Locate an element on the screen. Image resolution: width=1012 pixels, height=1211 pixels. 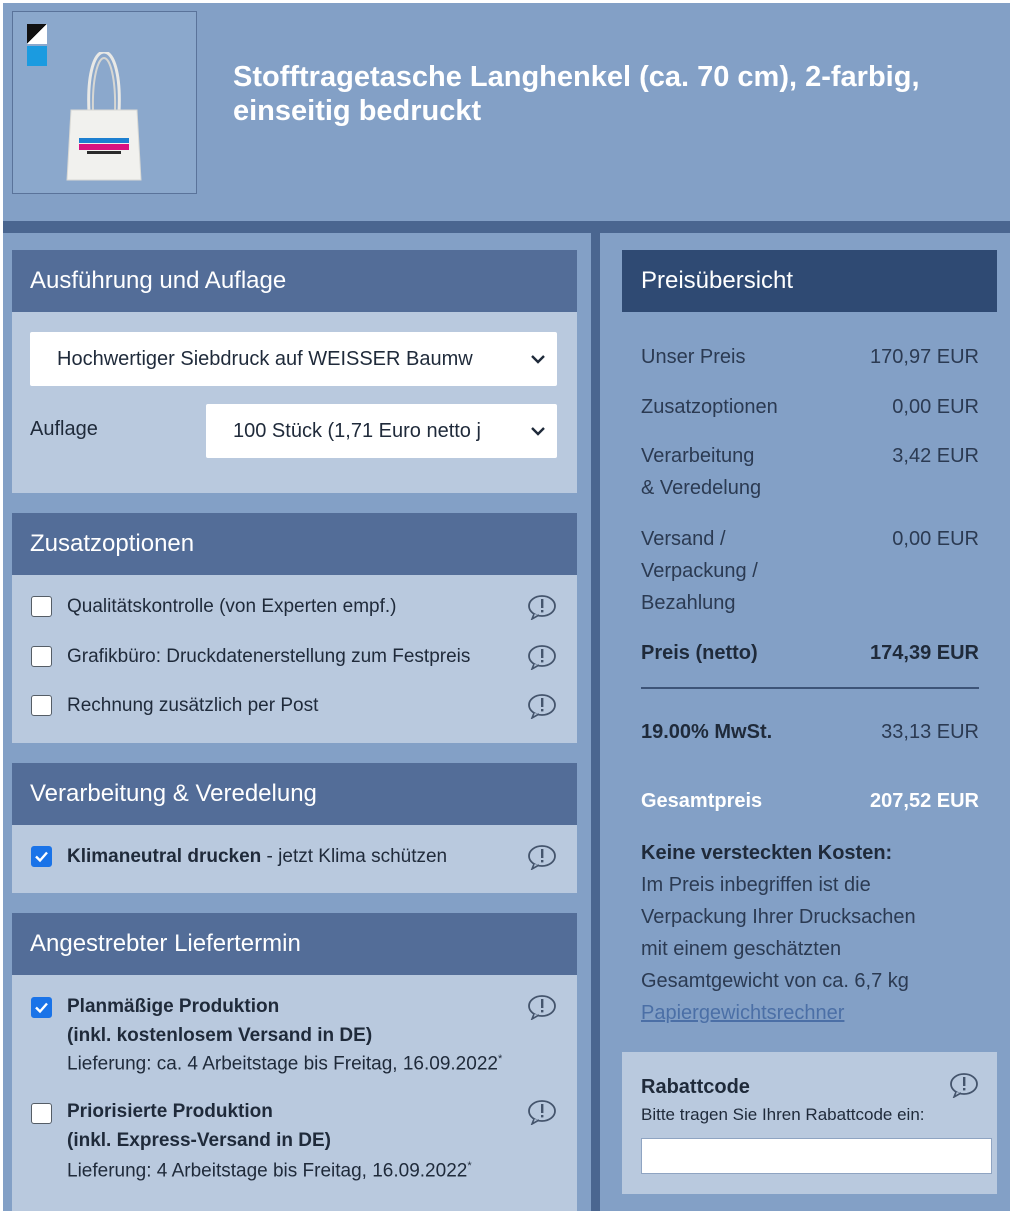
radio-priorisierte-produktion is located at coordinates (41, 1113).